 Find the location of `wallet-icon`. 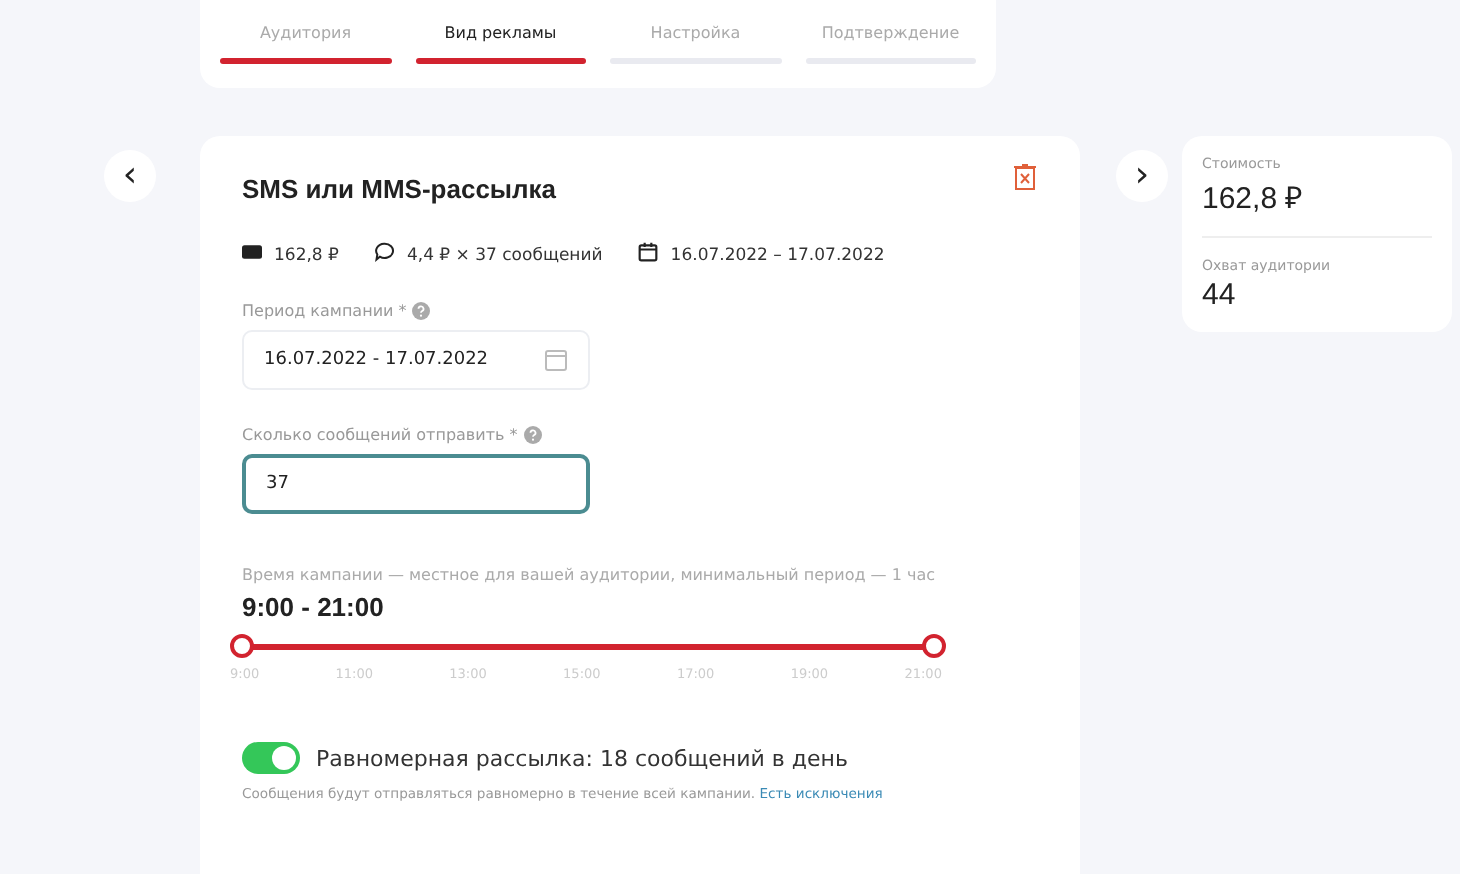

wallet-icon is located at coordinates (252, 252).